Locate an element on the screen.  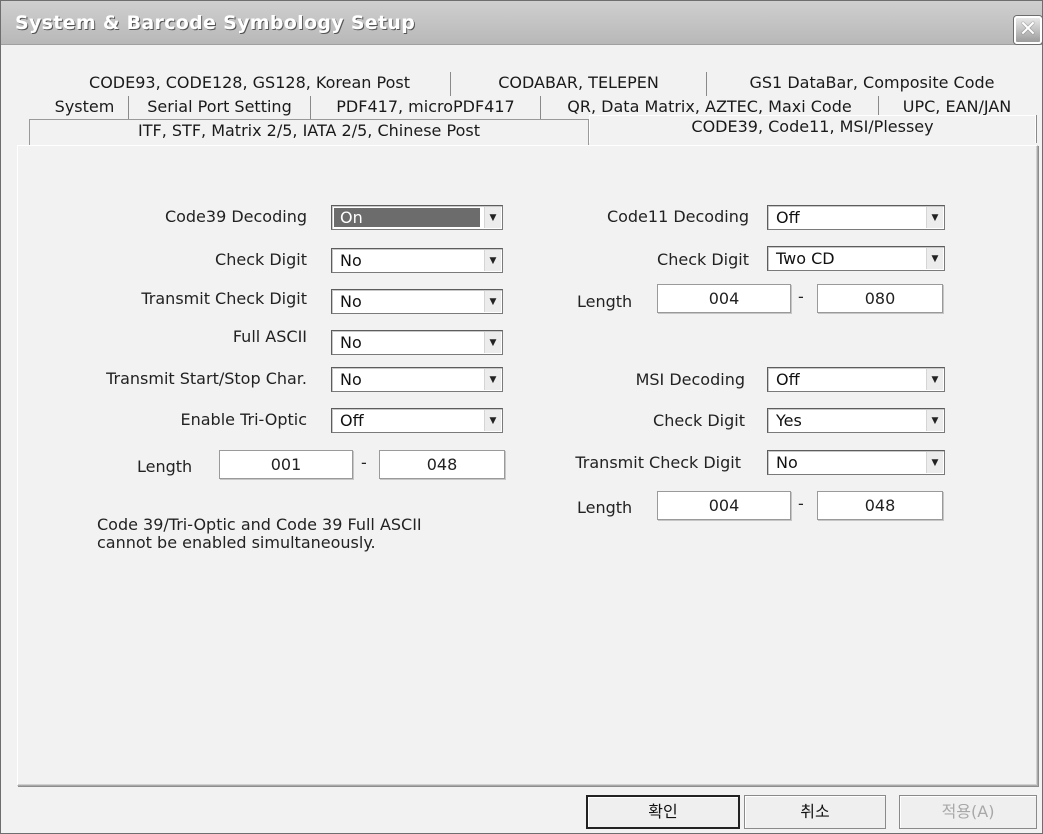
tab-code93-code128: CODE93, CODE128, GS128, Korean Post is located at coordinates (250, 84).